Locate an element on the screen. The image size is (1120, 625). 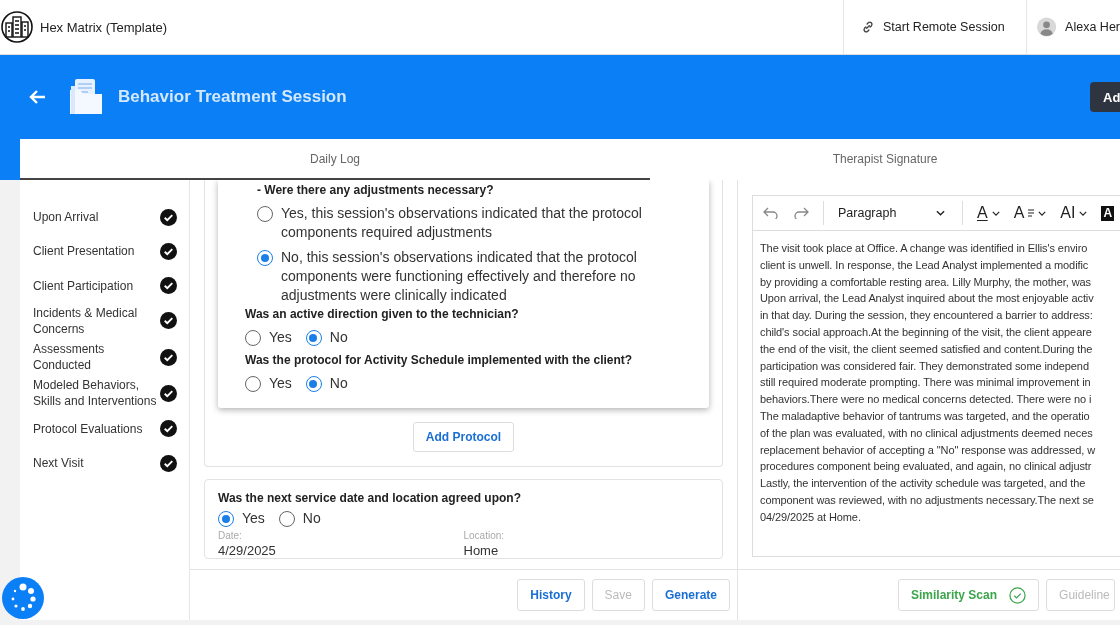
link-icon is located at coordinates (868, 27).